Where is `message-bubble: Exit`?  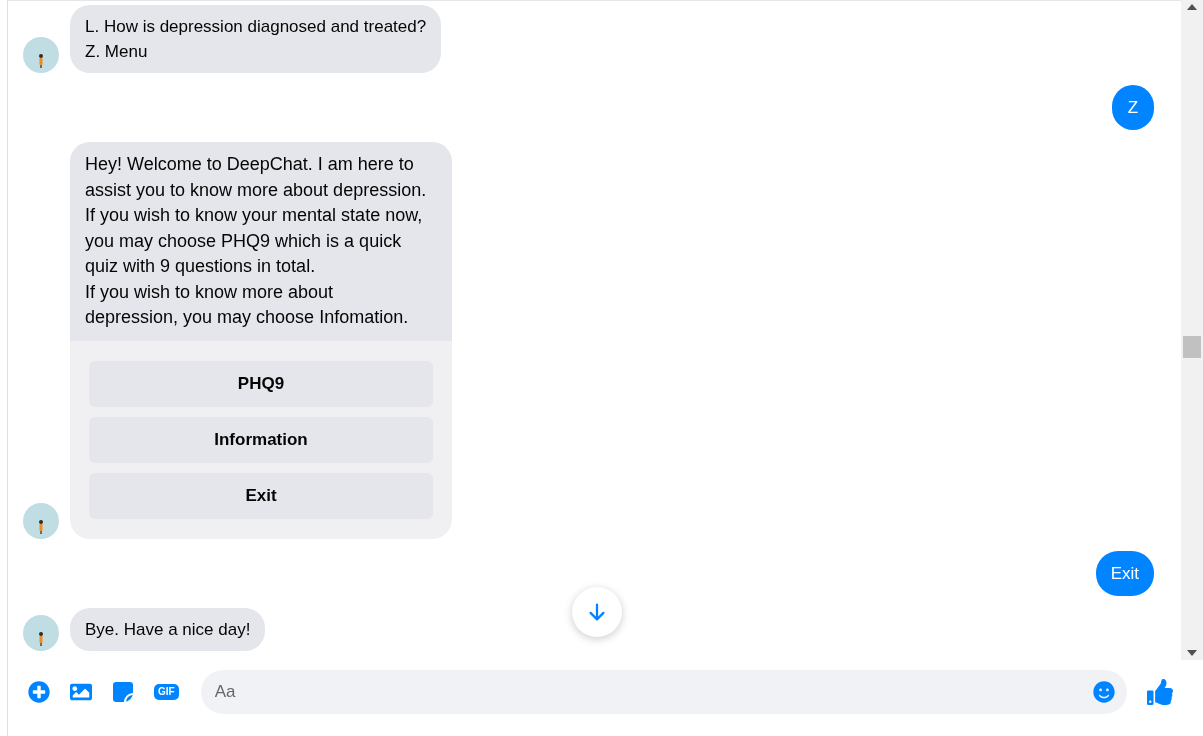
message-bubble: Exit is located at coordinates (1124, 573).